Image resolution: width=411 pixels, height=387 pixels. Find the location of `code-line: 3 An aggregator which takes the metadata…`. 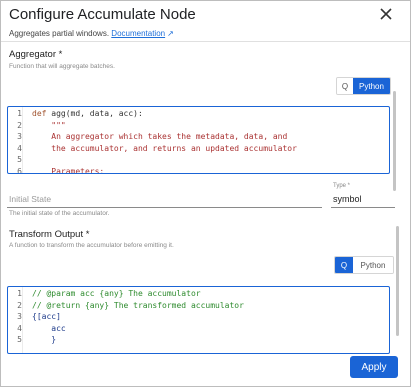

code-line: 3 An aggregator which takes the metadata… is located at coordinates (198, 137).